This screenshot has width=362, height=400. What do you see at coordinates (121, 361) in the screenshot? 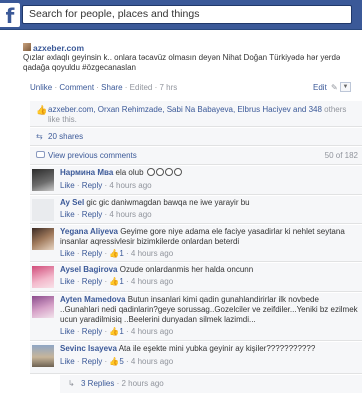
I see `like-count: 5` at bounding box center [121, 361].